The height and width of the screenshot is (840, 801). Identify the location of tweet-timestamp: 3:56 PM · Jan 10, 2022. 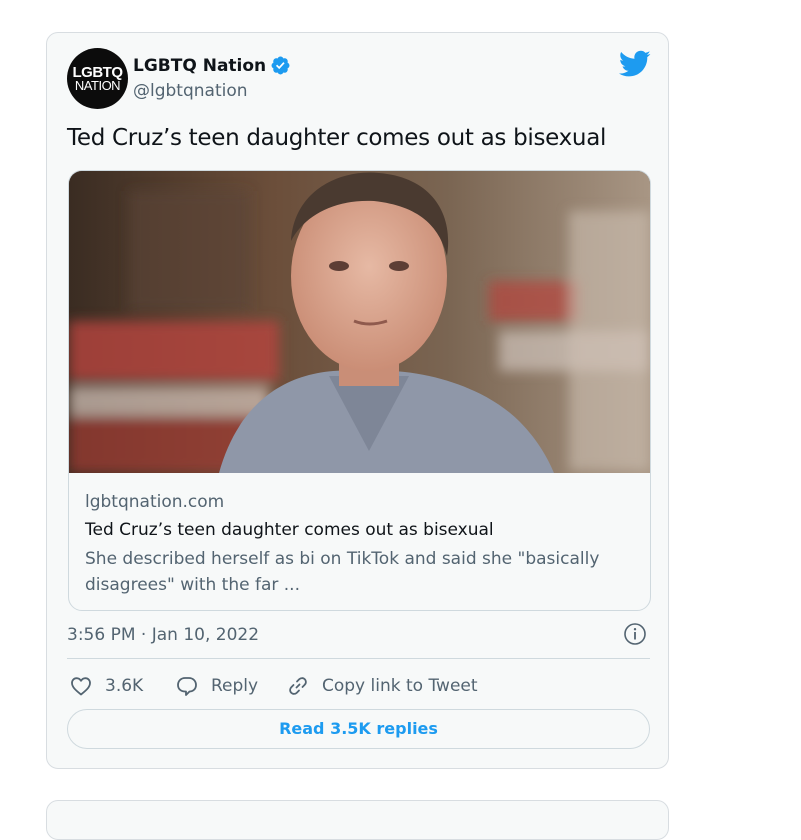
(163, 635).